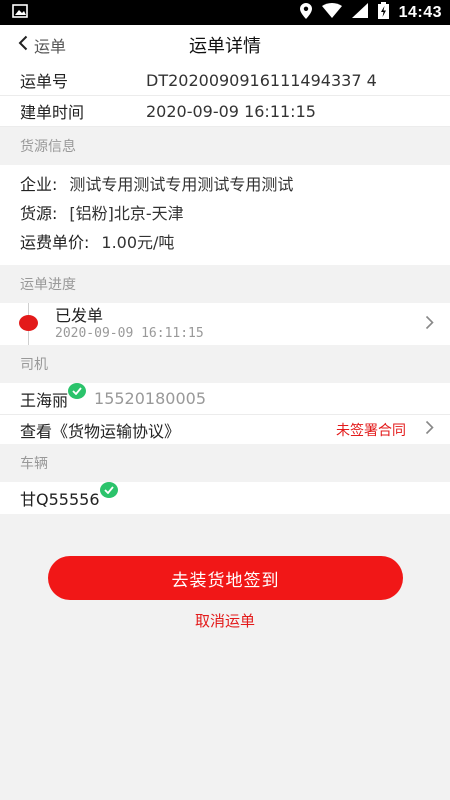 Image resolution: width=450 pixels, height=800 pixels. I want to click on driver-name: 王海丽, so click(44, 400).